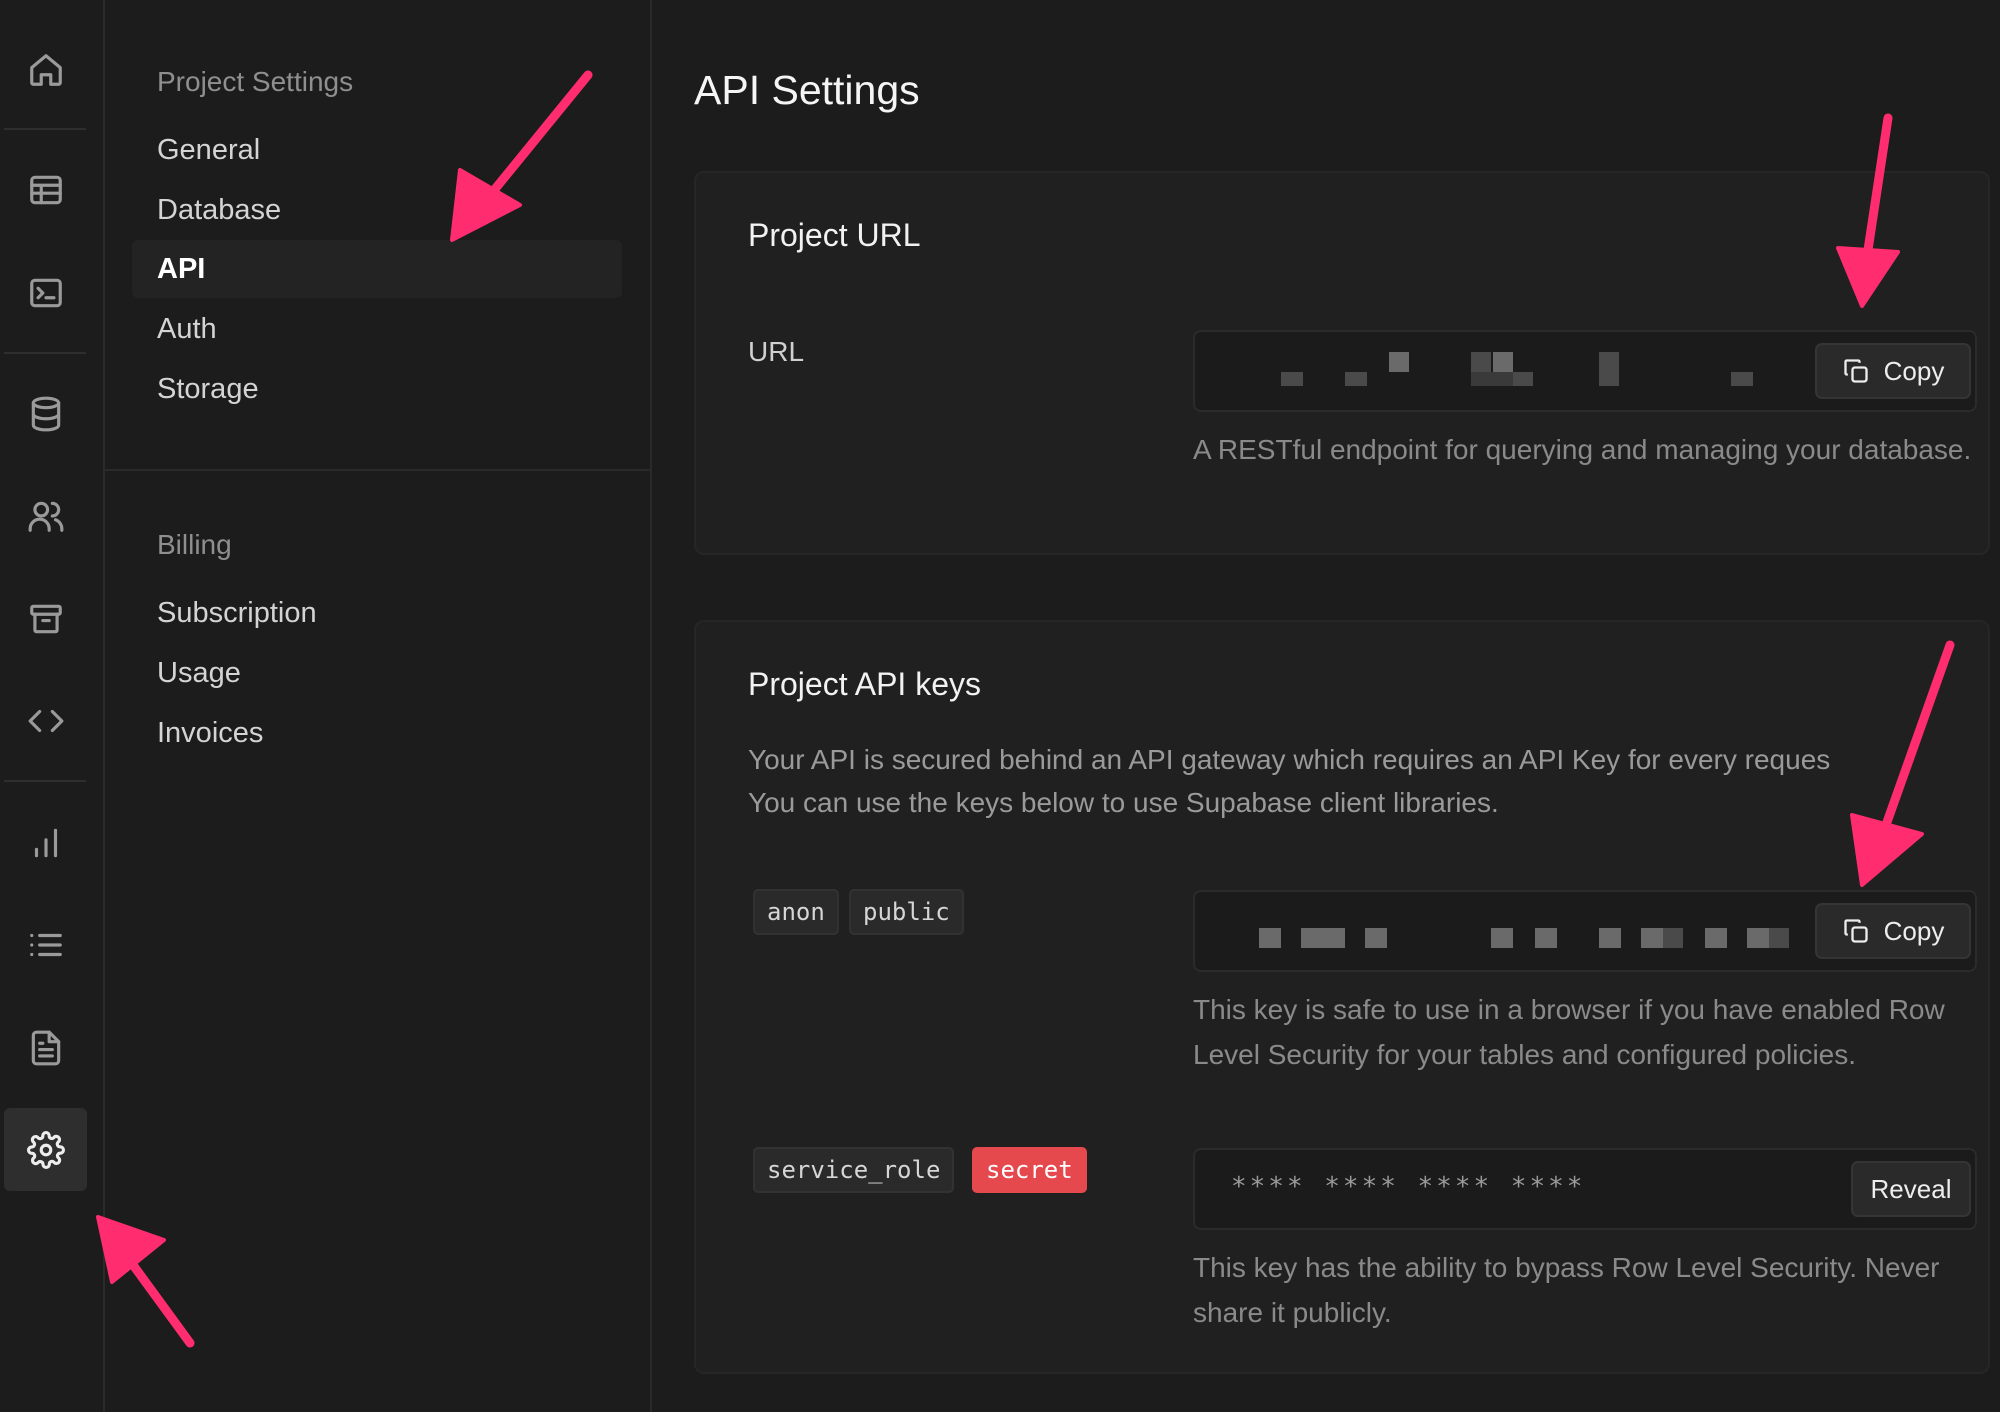 The image size is (2000, 1412). I want to click on archive-icon, so click(45, 618).